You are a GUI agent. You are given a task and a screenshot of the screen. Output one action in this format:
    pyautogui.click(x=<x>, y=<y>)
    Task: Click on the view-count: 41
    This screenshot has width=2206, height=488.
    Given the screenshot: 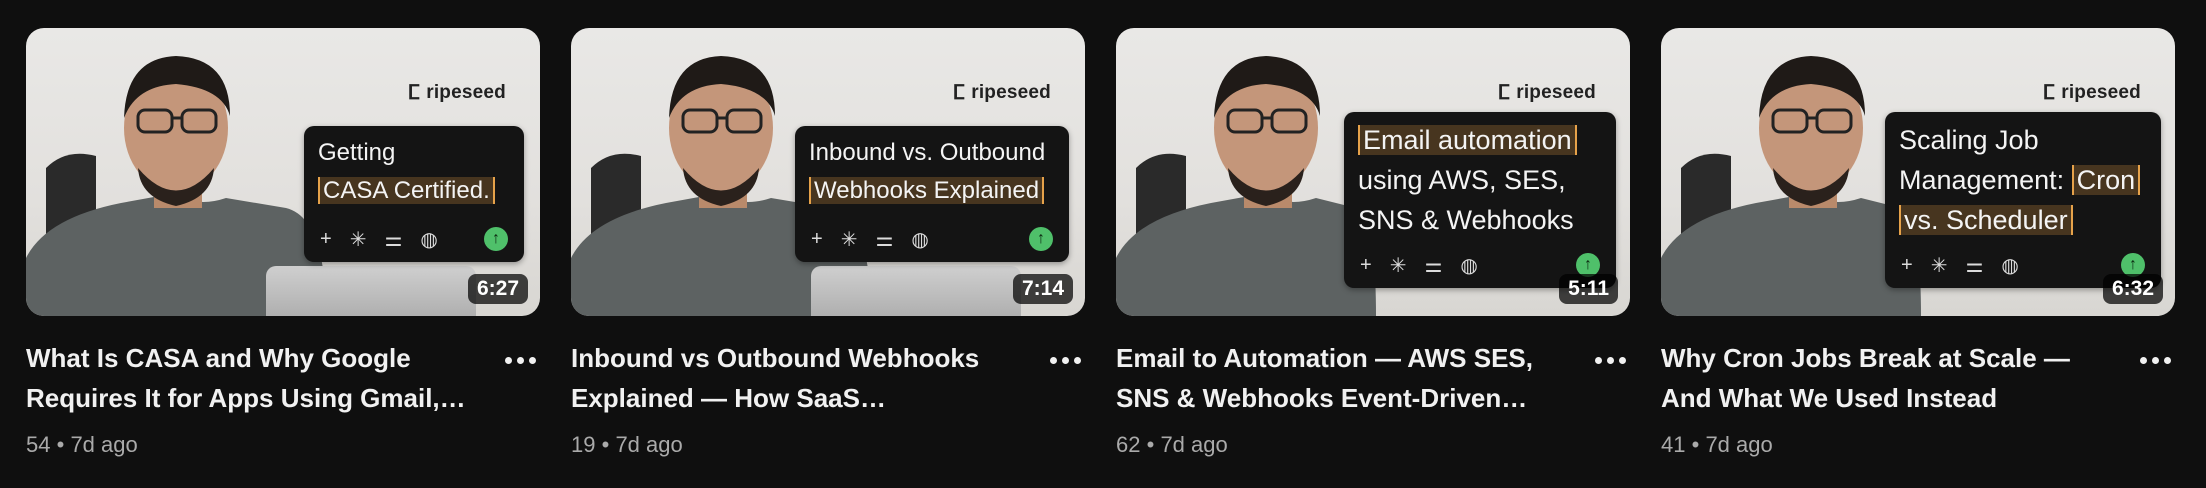 What is the action you would take?
    pyautogui.click(x=1673, y=444)
    